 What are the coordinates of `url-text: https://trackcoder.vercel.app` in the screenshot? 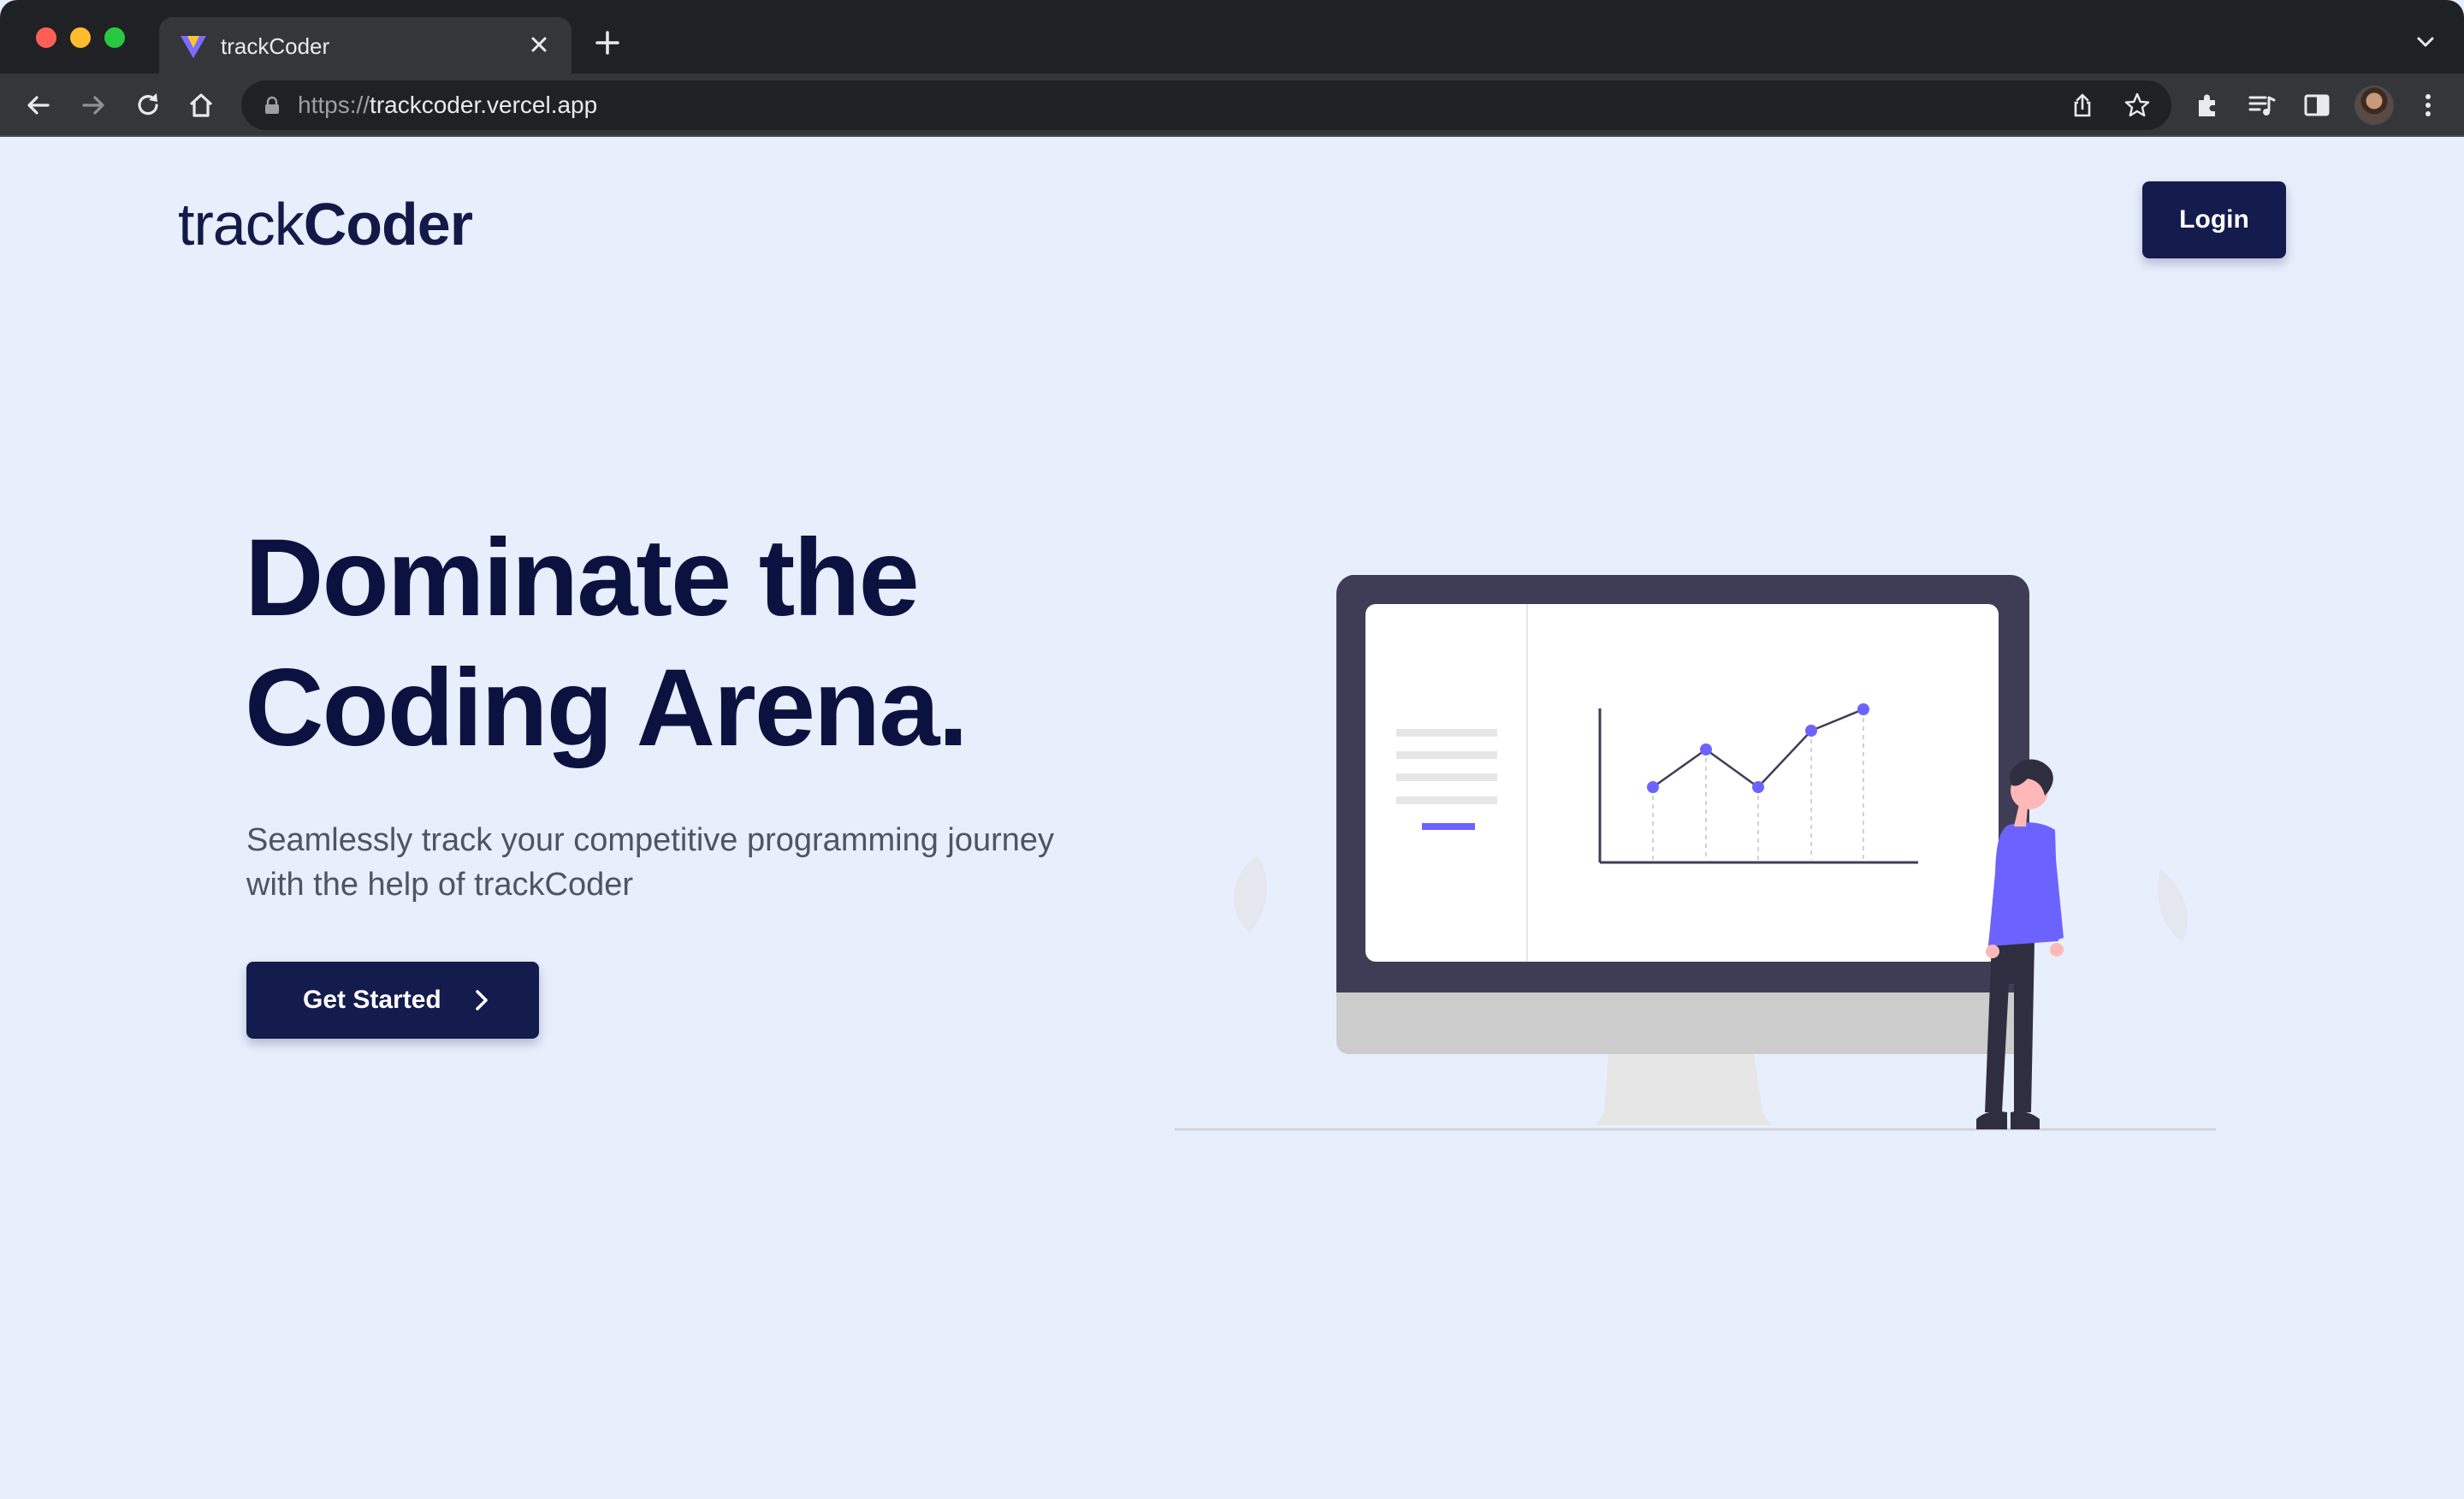 It's located at (447, 106).